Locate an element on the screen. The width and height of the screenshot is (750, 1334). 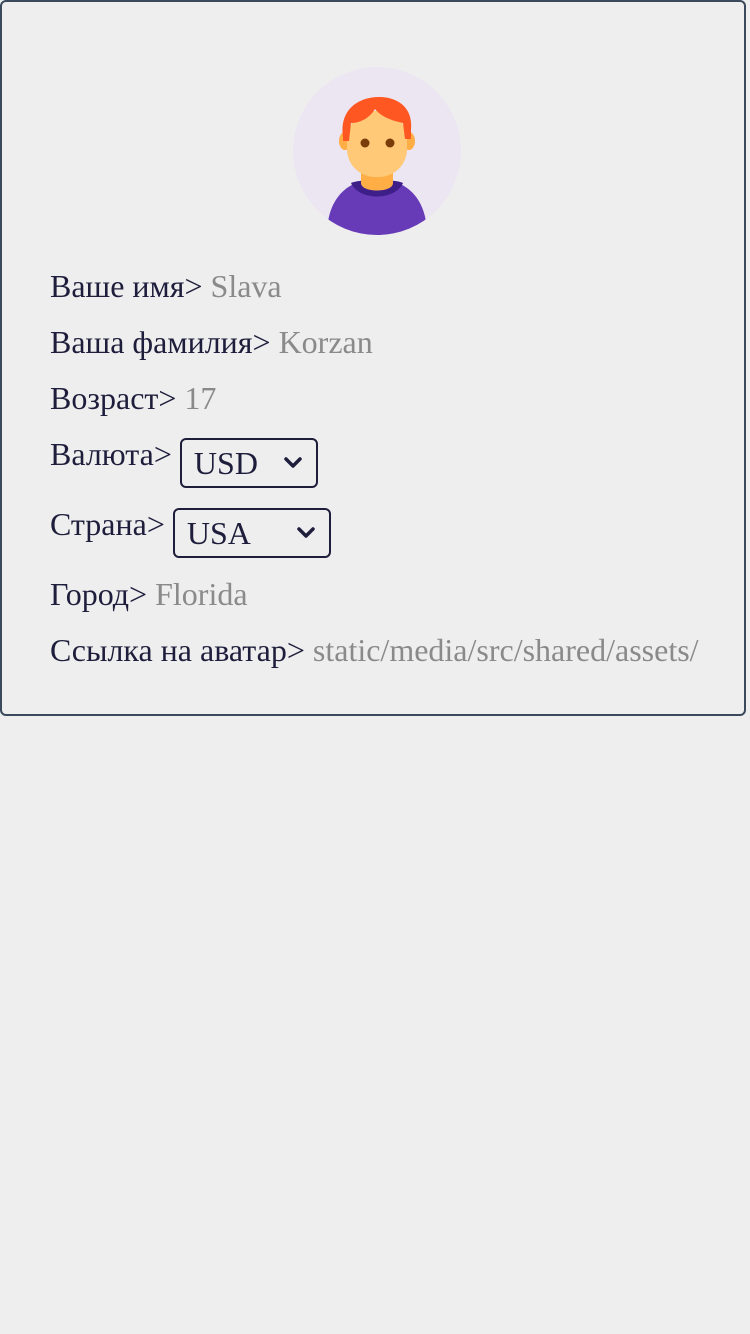
currency-select: USD is located at coordinates (248, 463).